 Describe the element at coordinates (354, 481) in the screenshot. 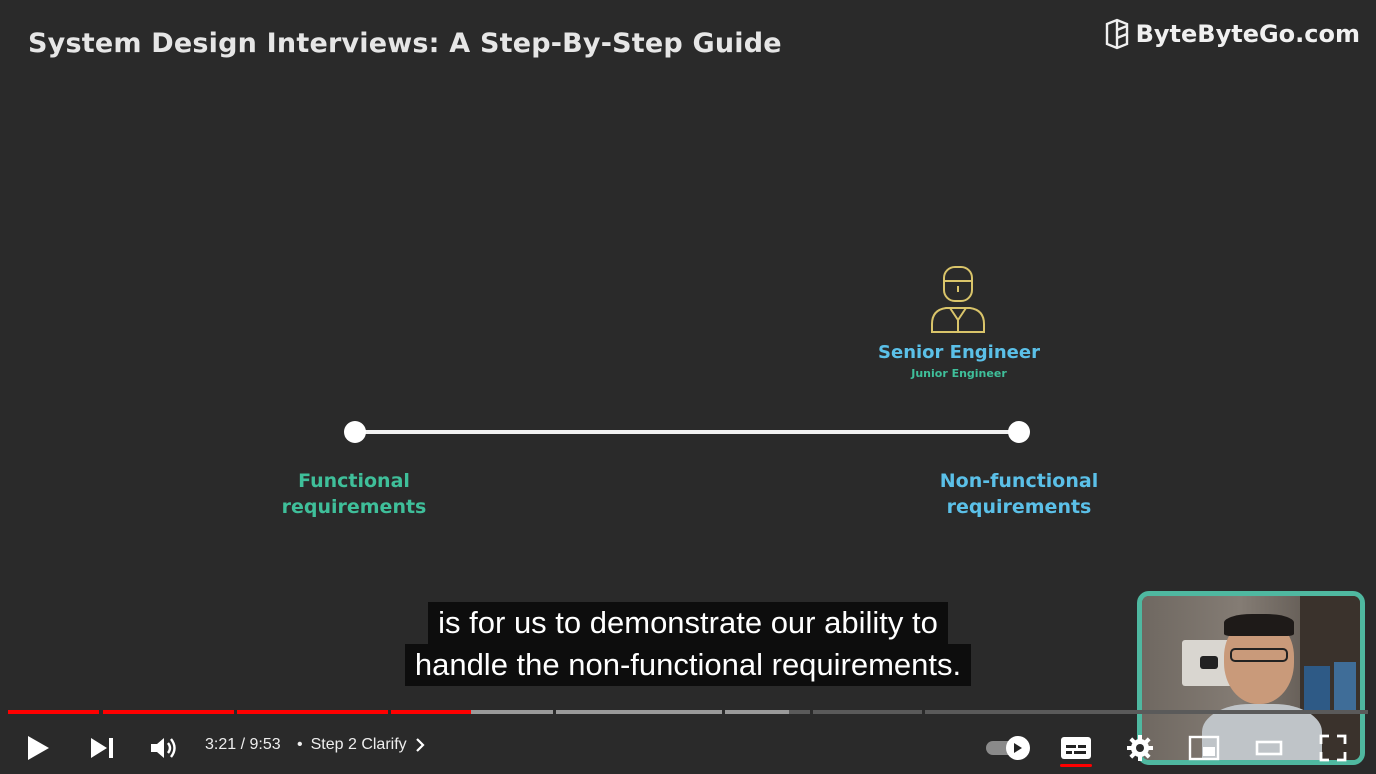

I see `functional-label-line1: Functional` at that location.